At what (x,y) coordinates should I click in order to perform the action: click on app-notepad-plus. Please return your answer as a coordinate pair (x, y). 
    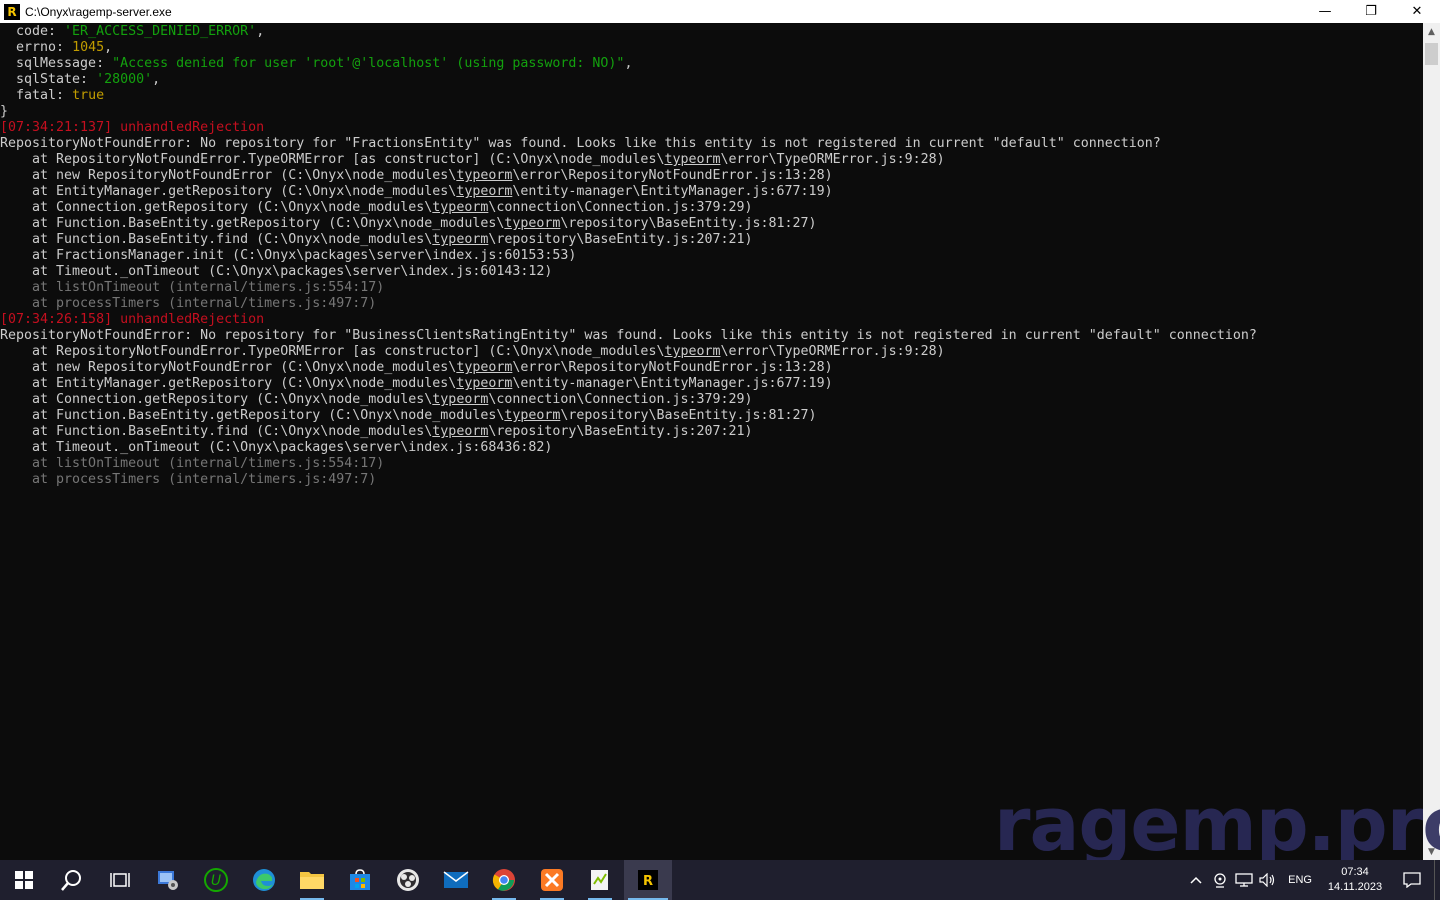
    Looking at the image, I should click on (600, 880).